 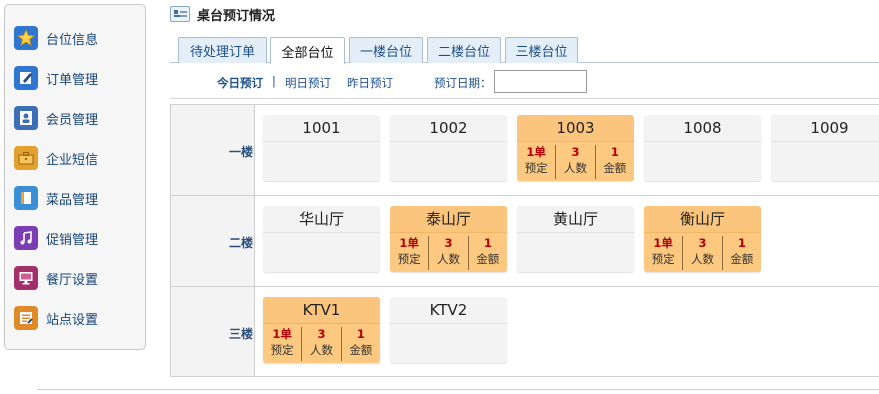 What do you see at coordinates (72, 200) in the screenshot?
I see `sidebar-item-label: 菜品管理` at bounding box center [72, 200].